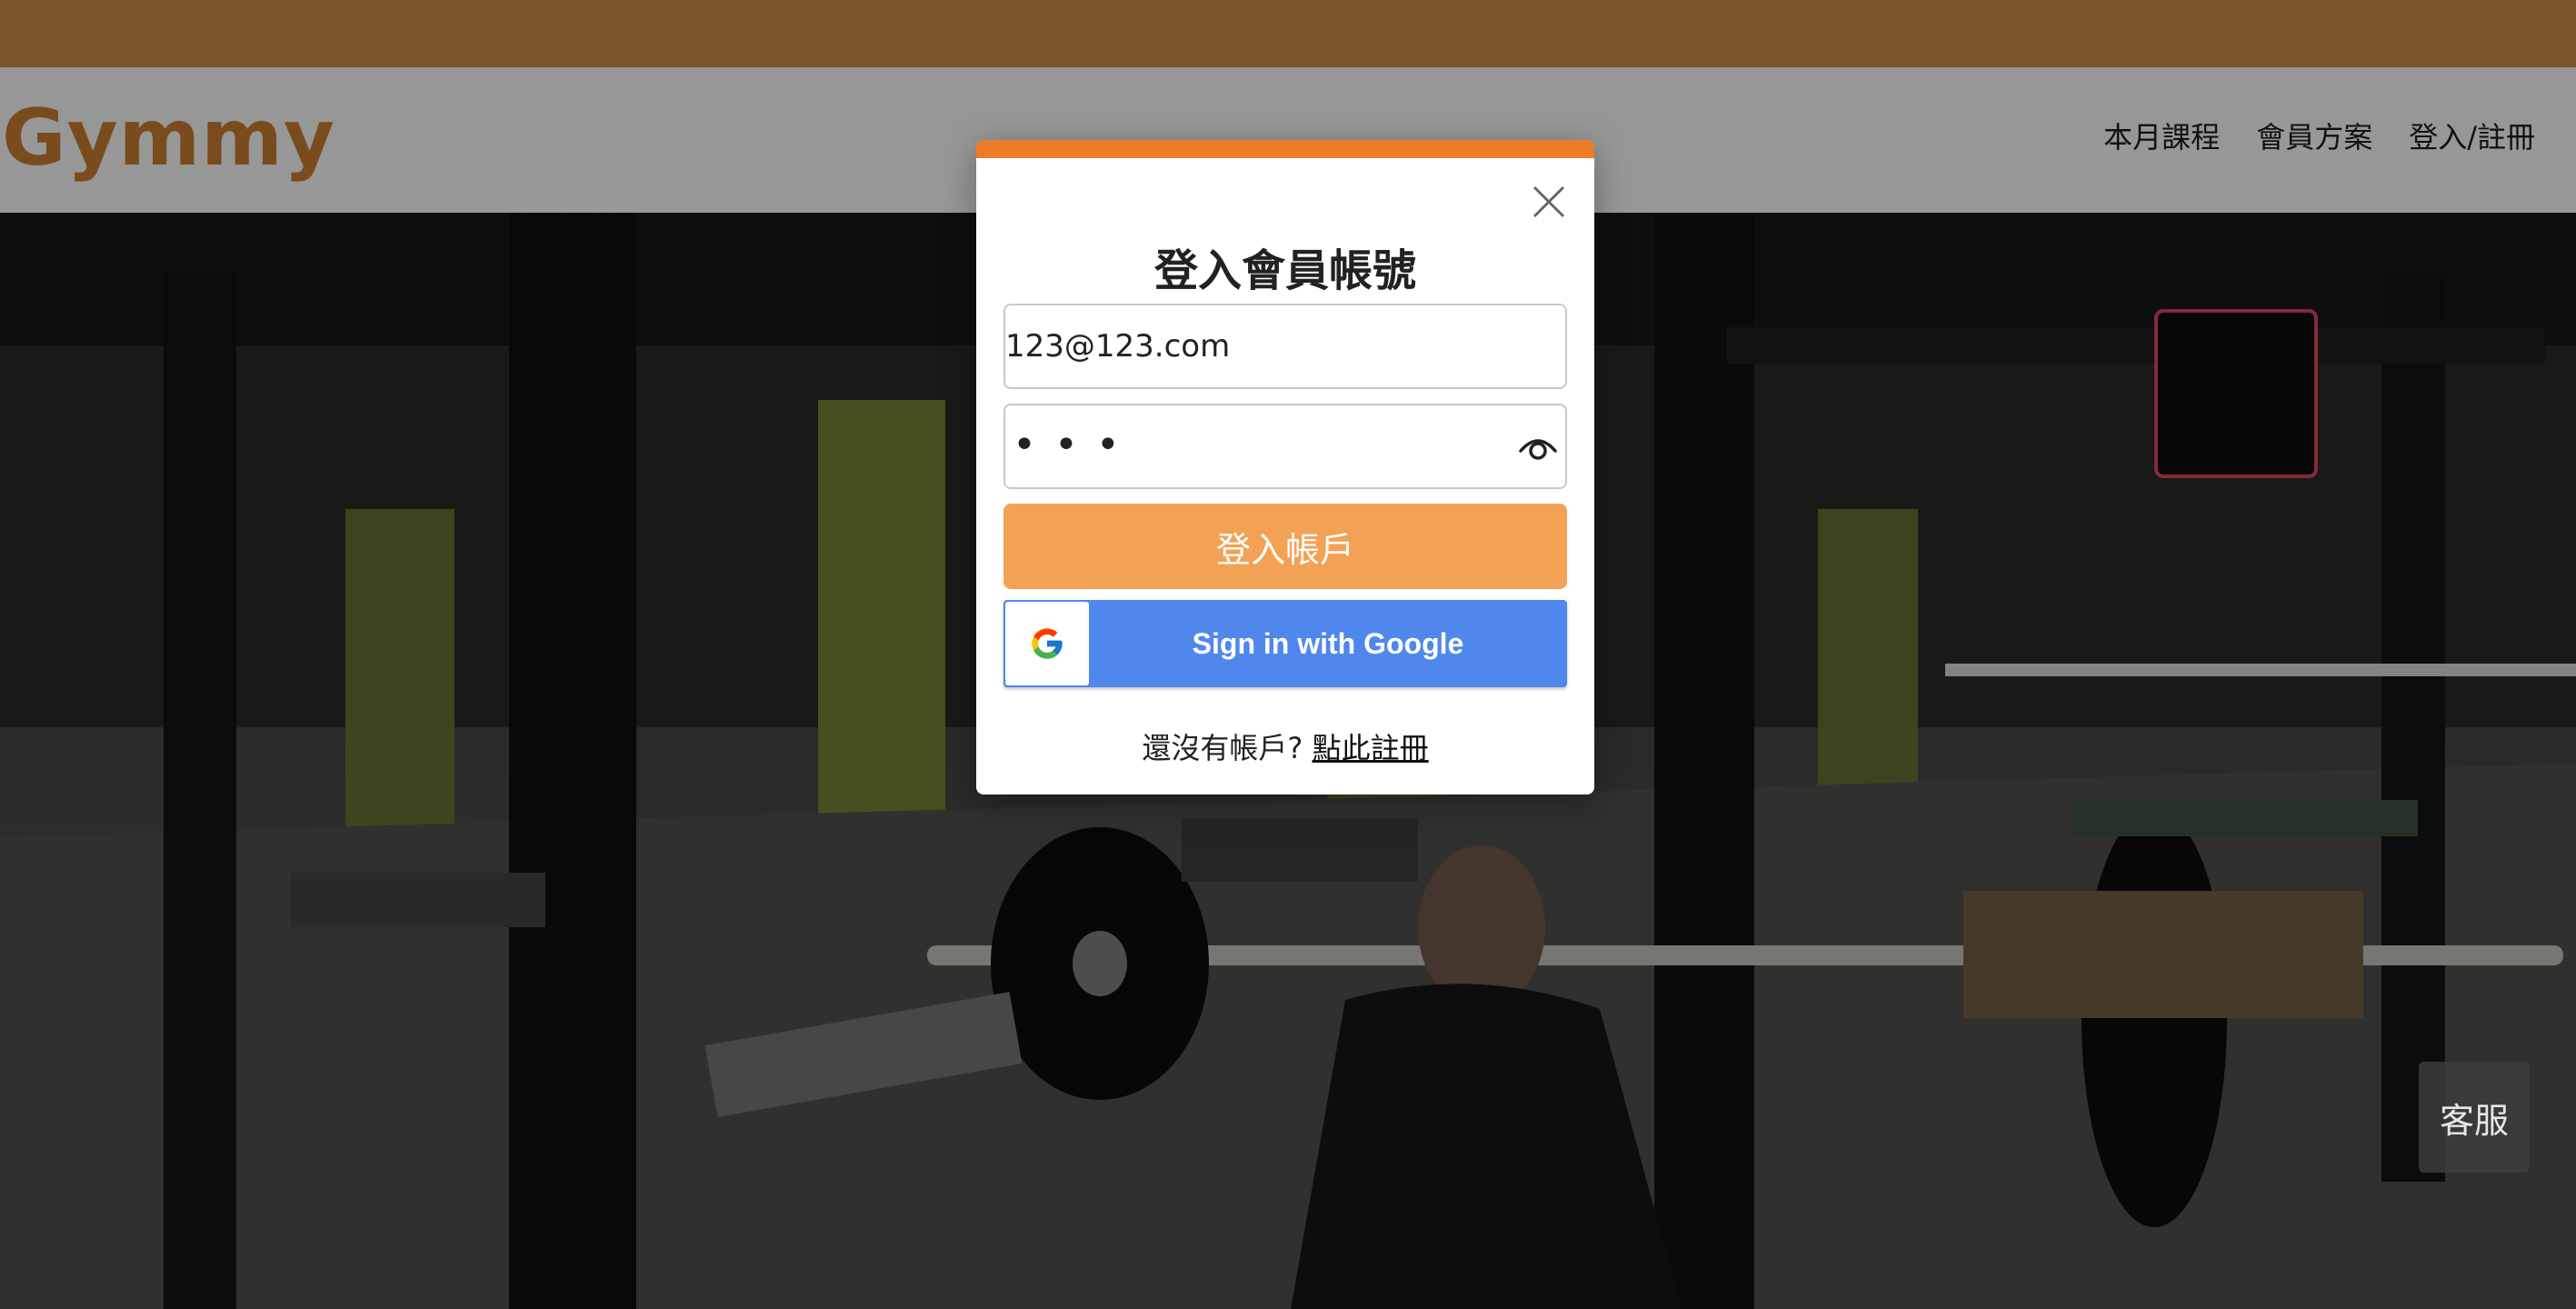  I want to click on nav-link-membership: 會員方案, so click(2314, 135).